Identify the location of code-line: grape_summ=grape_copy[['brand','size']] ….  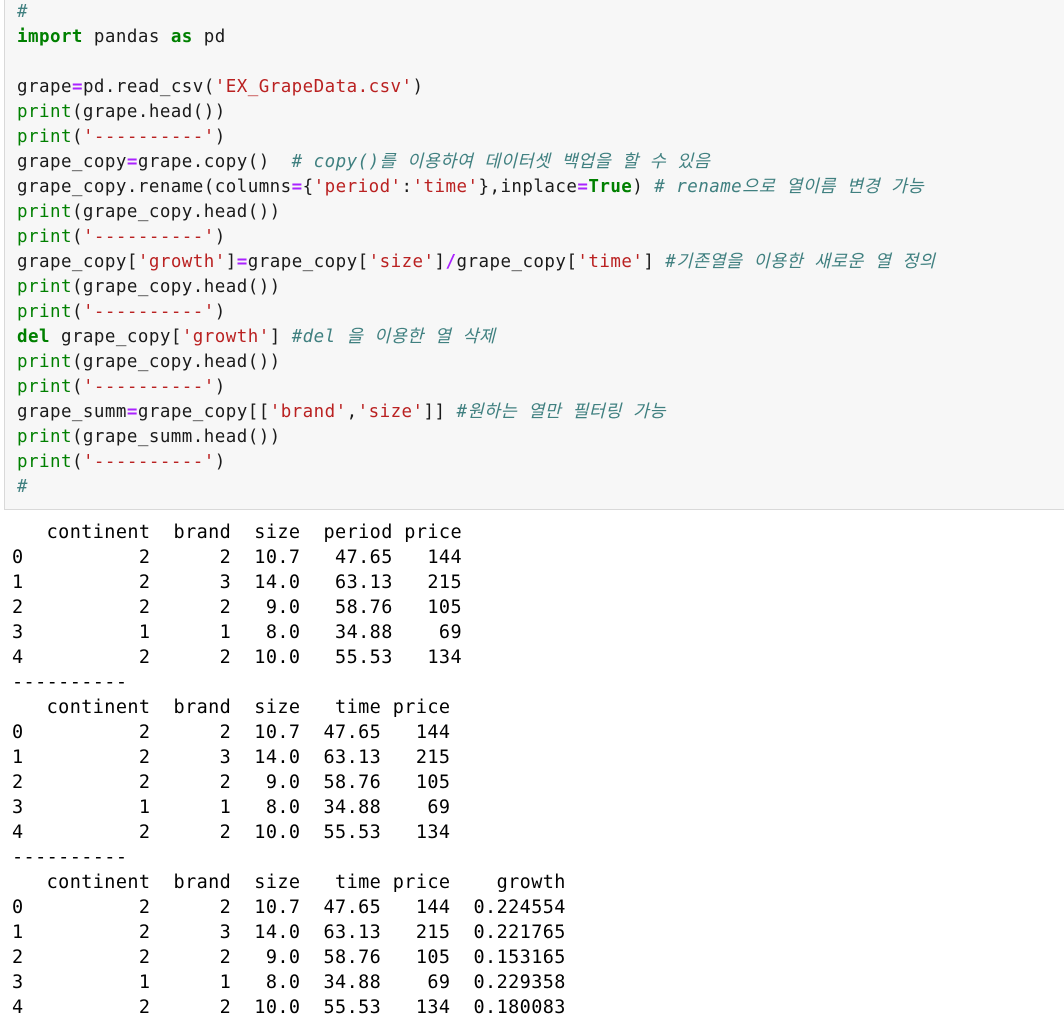
(476, 412).